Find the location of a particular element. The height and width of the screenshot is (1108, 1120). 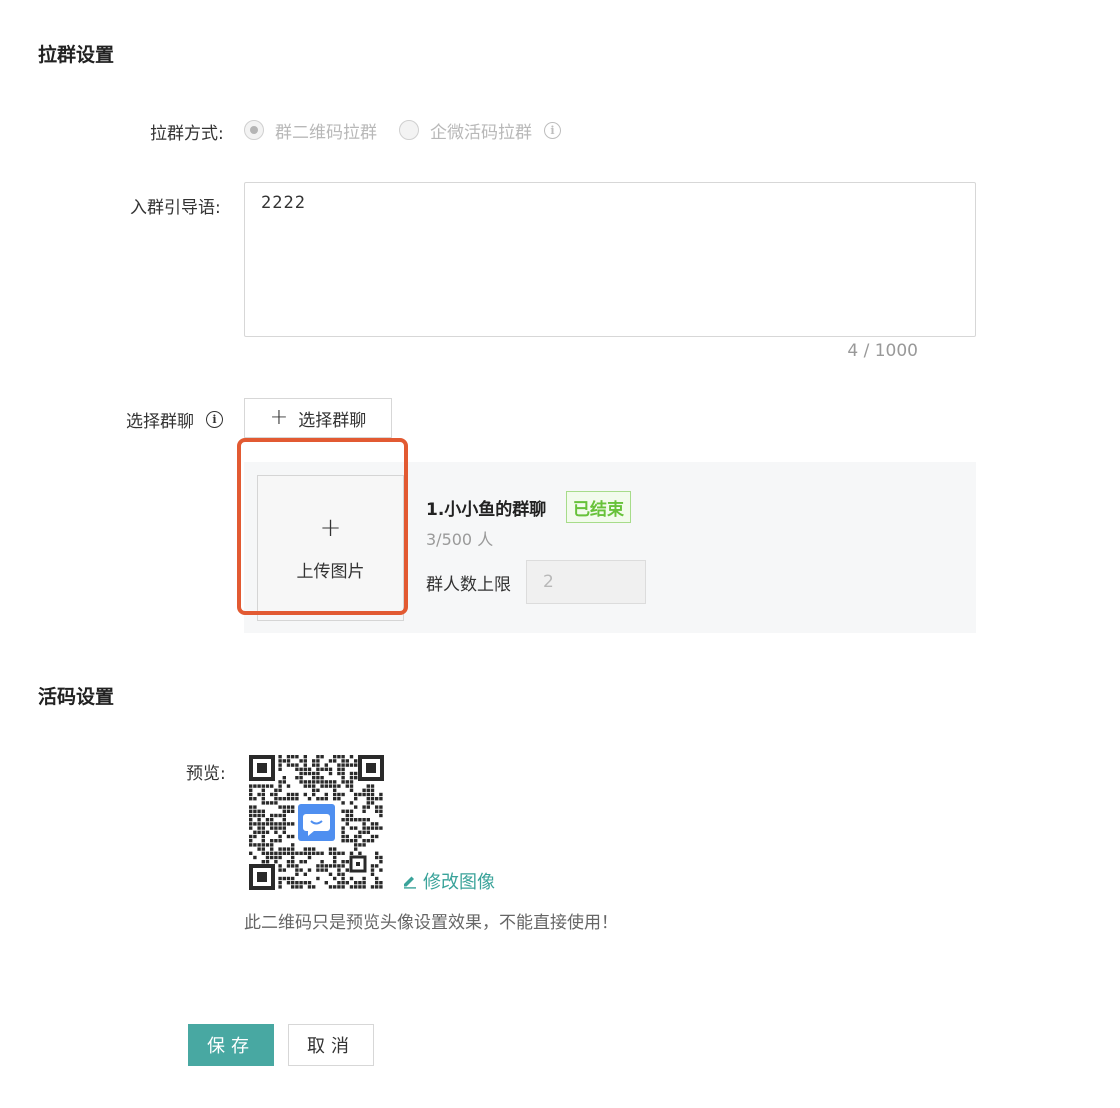

upload-image-button: + 上传图片 is located at coordinates (330, 548).